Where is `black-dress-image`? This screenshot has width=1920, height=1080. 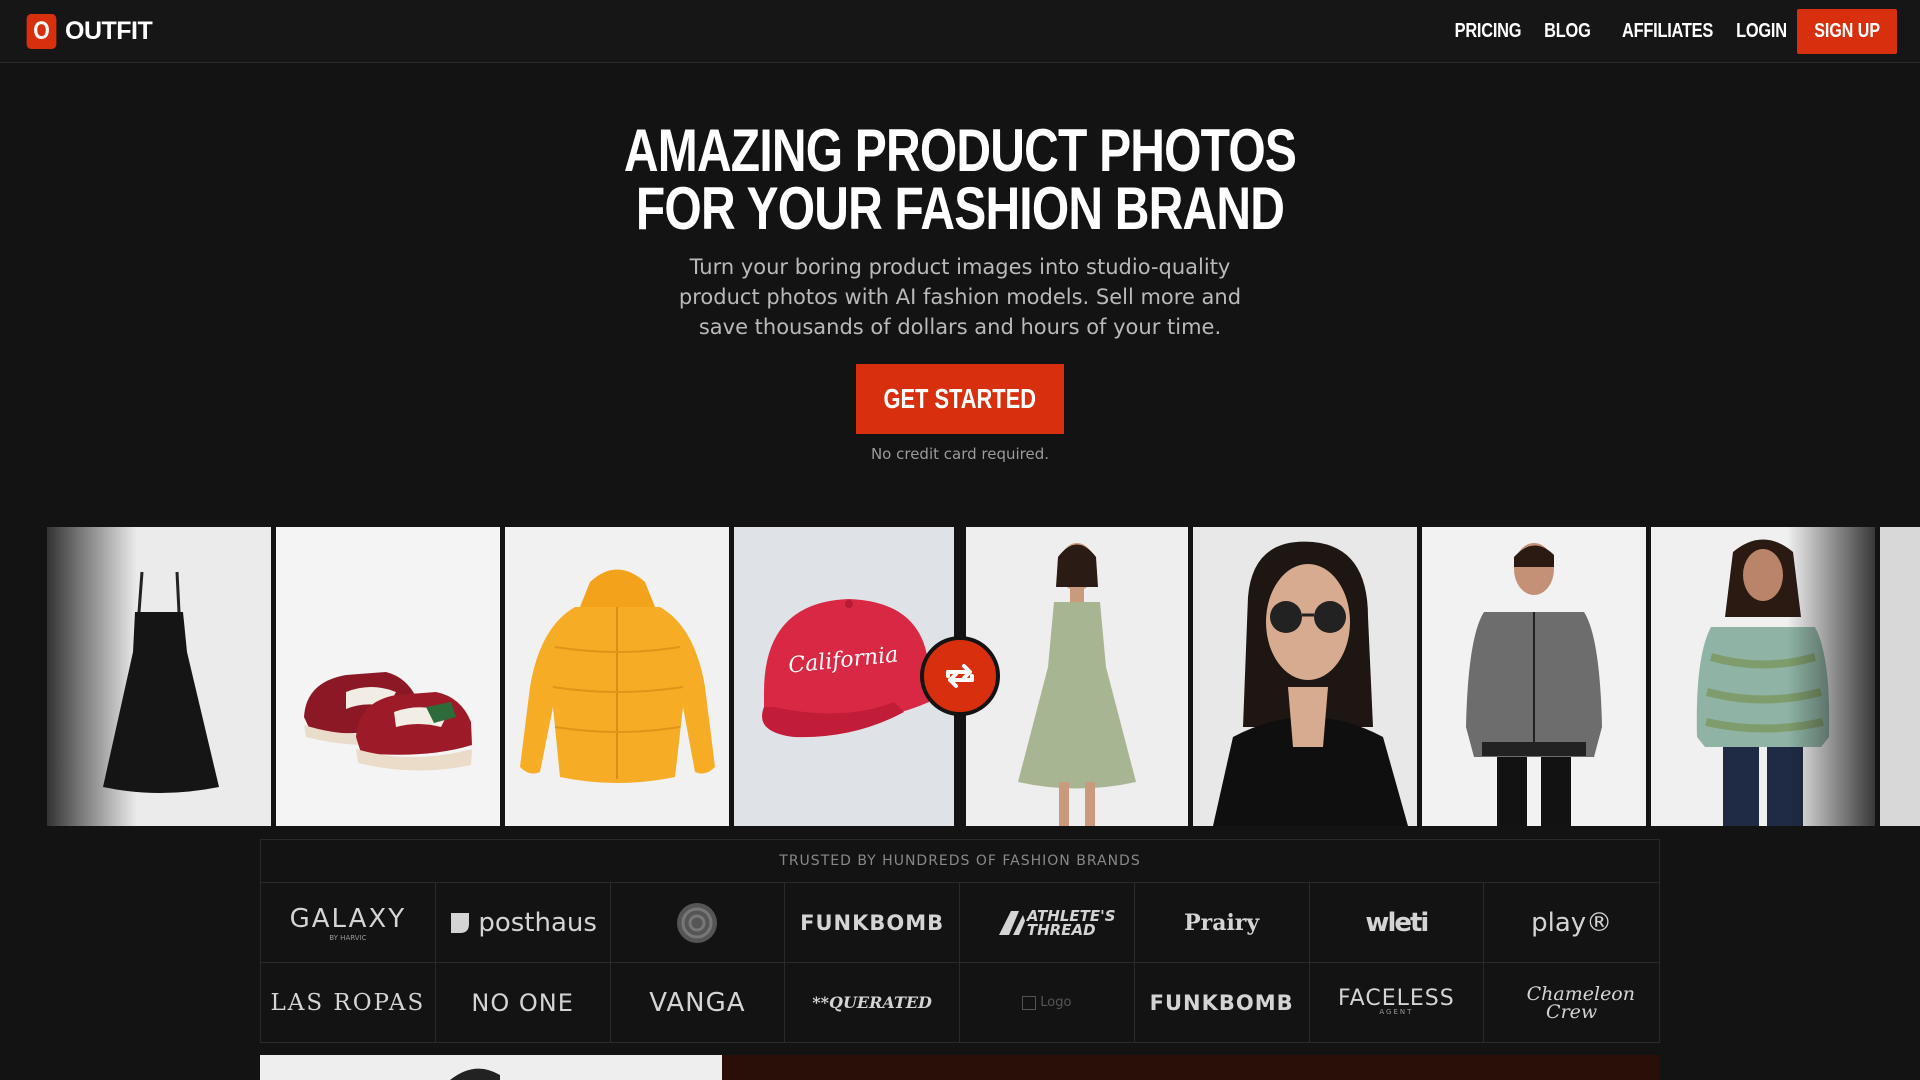
black-dress-image is located at coordinates (159, 676).